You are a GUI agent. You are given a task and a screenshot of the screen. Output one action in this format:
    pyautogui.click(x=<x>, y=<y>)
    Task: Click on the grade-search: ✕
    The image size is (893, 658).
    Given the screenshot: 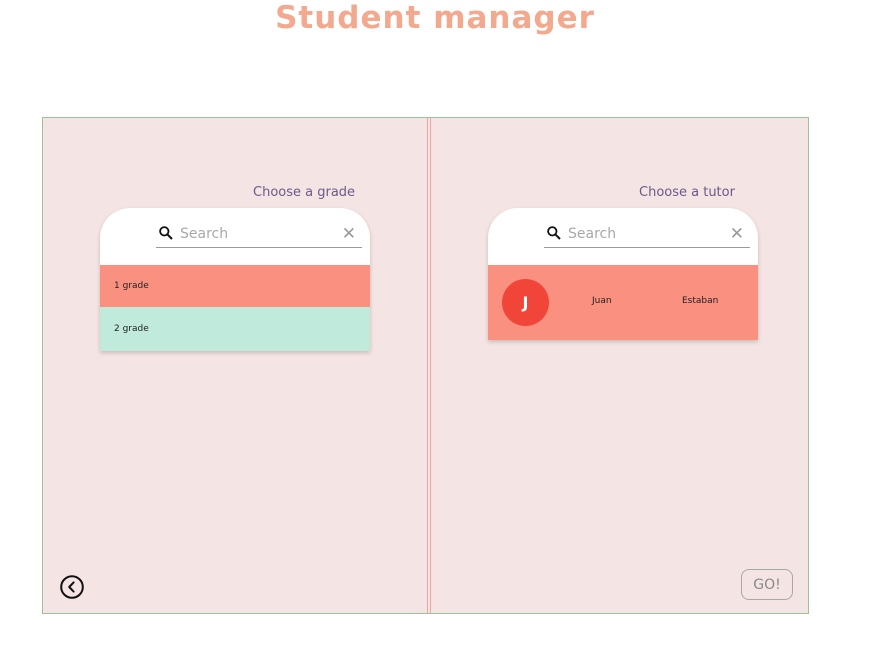 What is the action you would take?
    pyautogui.click(x=259, y=235)
    